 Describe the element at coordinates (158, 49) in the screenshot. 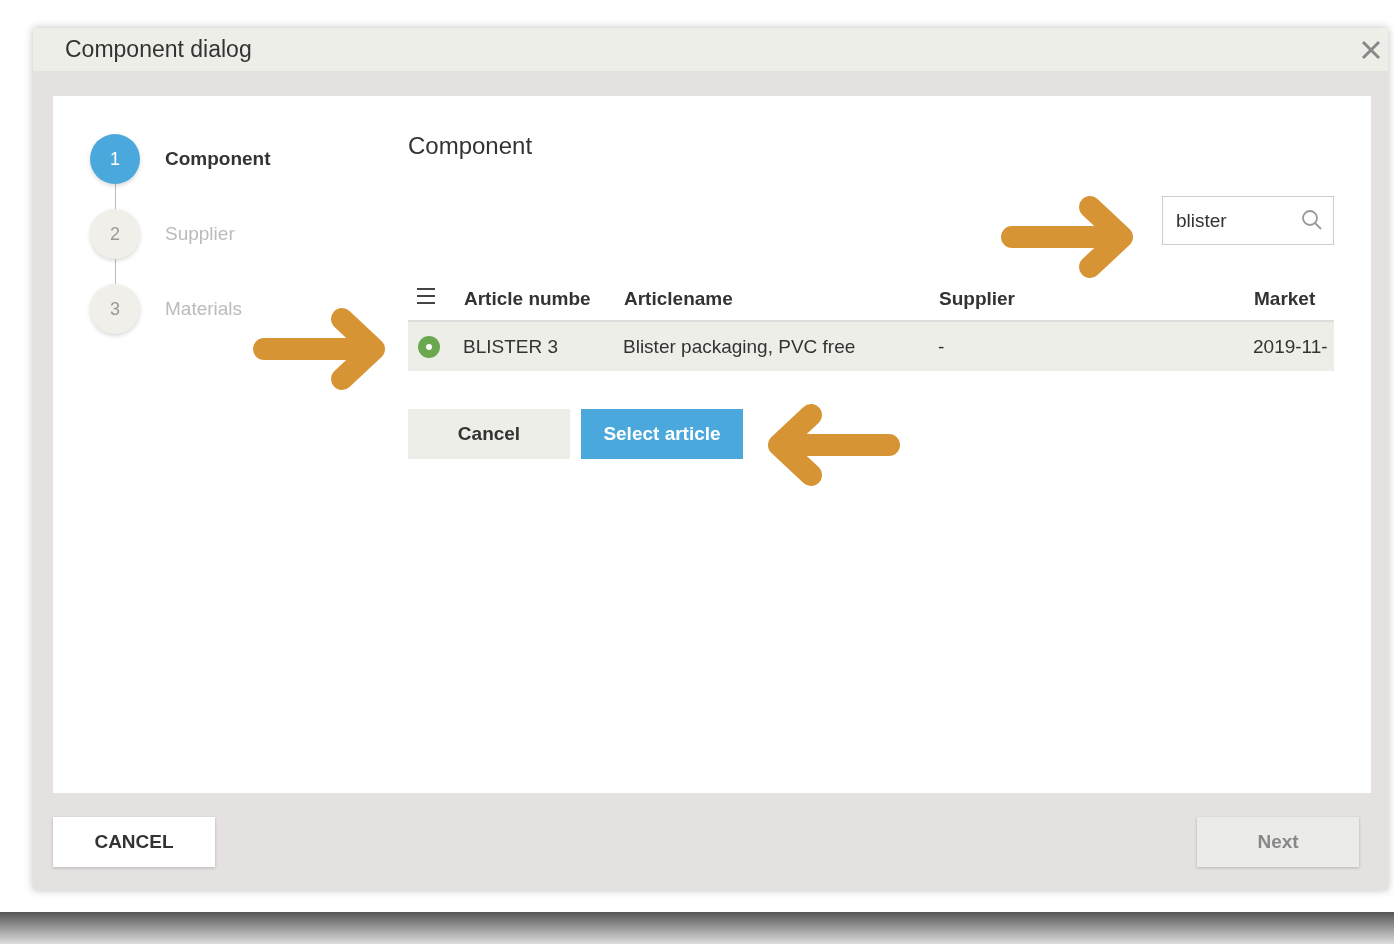

I see `window-title: Component dialog` at that location.